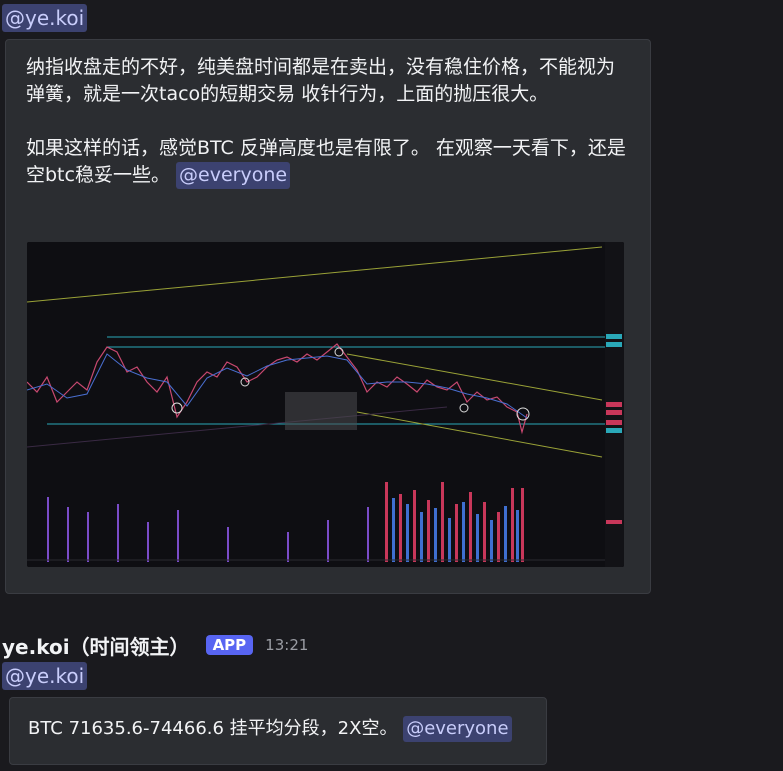  I want to click on message-body-2: BTC 71635.6-74466.6 挂平均分段，2X空。 @everyone, so click(270, 729).